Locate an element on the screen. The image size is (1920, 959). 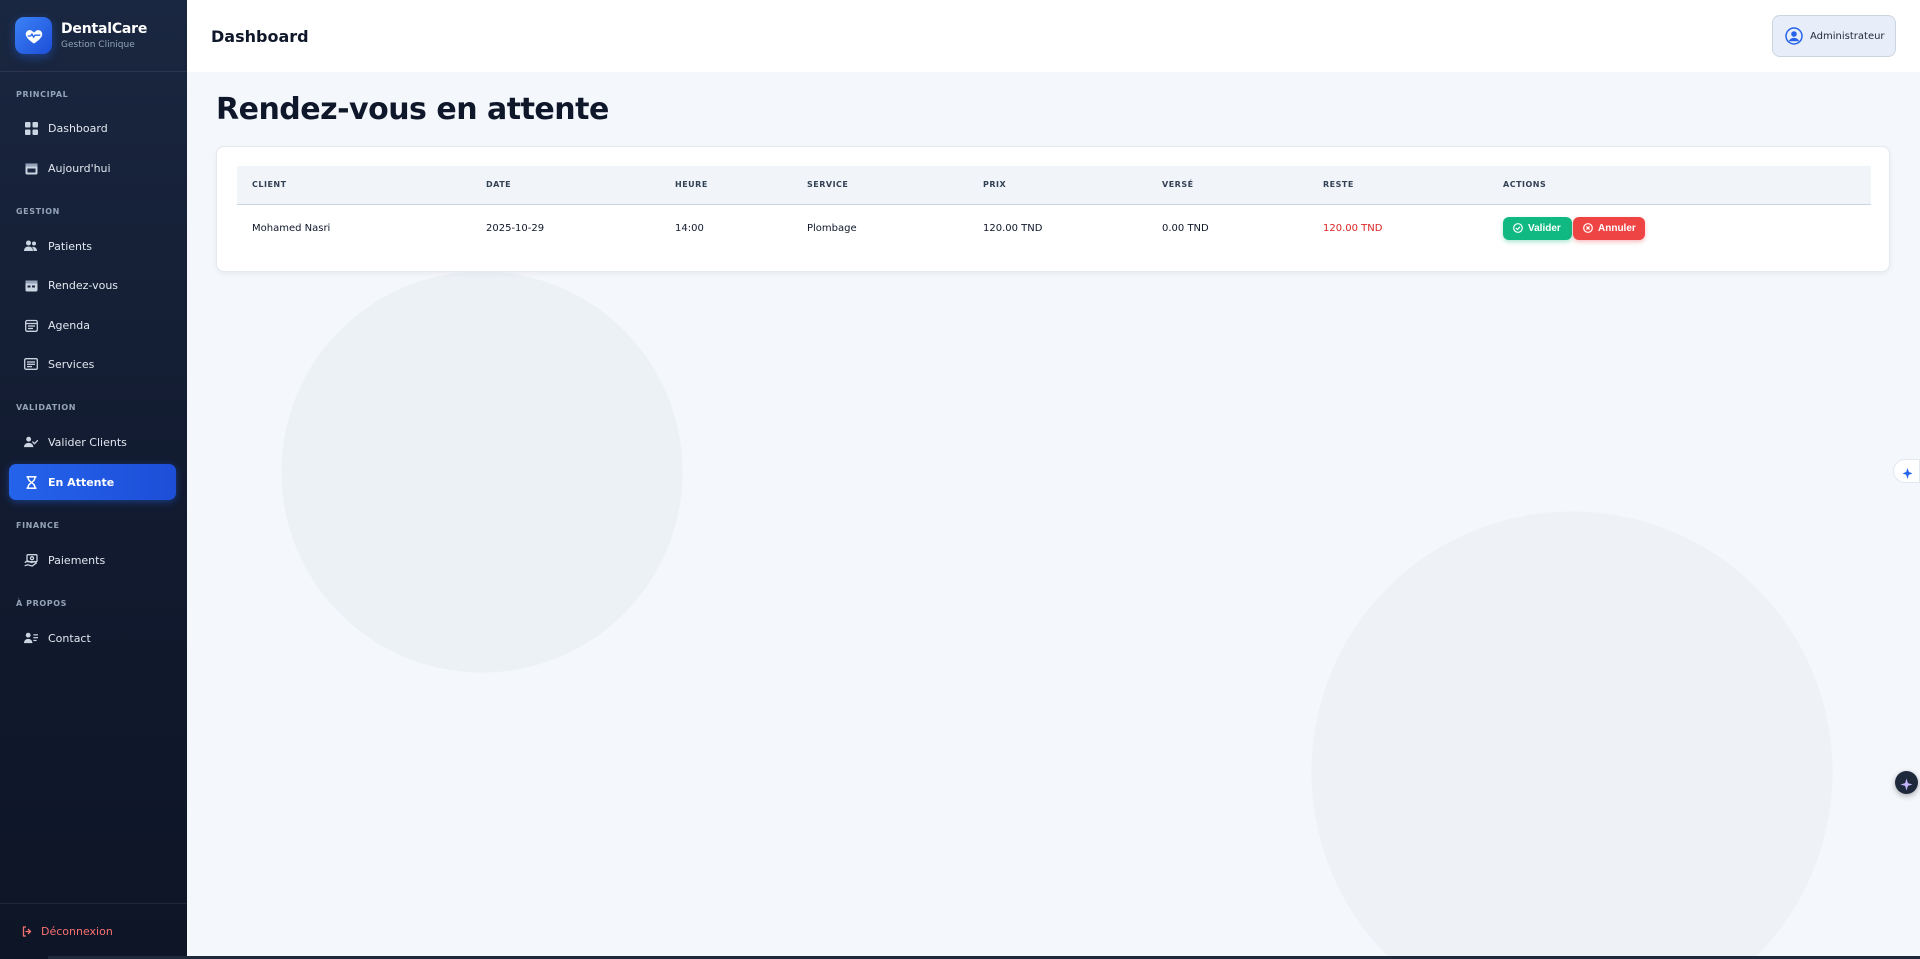
cancel-button: Annuler is located at coordinates (1609, 228).